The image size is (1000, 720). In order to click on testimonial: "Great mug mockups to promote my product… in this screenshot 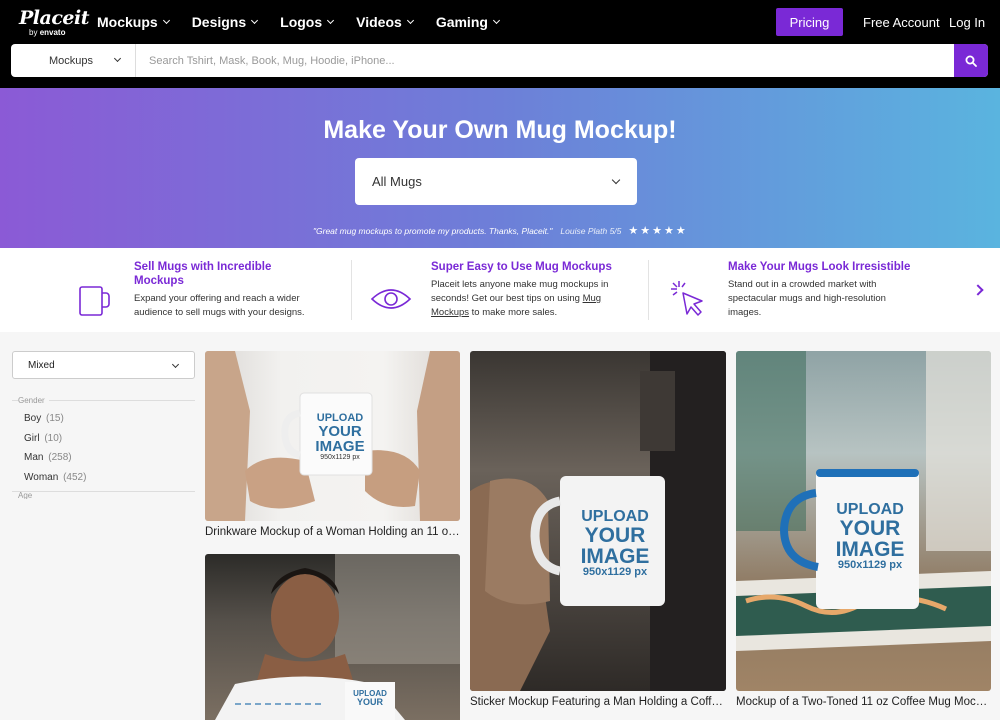, I will do `click(500, 230)`.